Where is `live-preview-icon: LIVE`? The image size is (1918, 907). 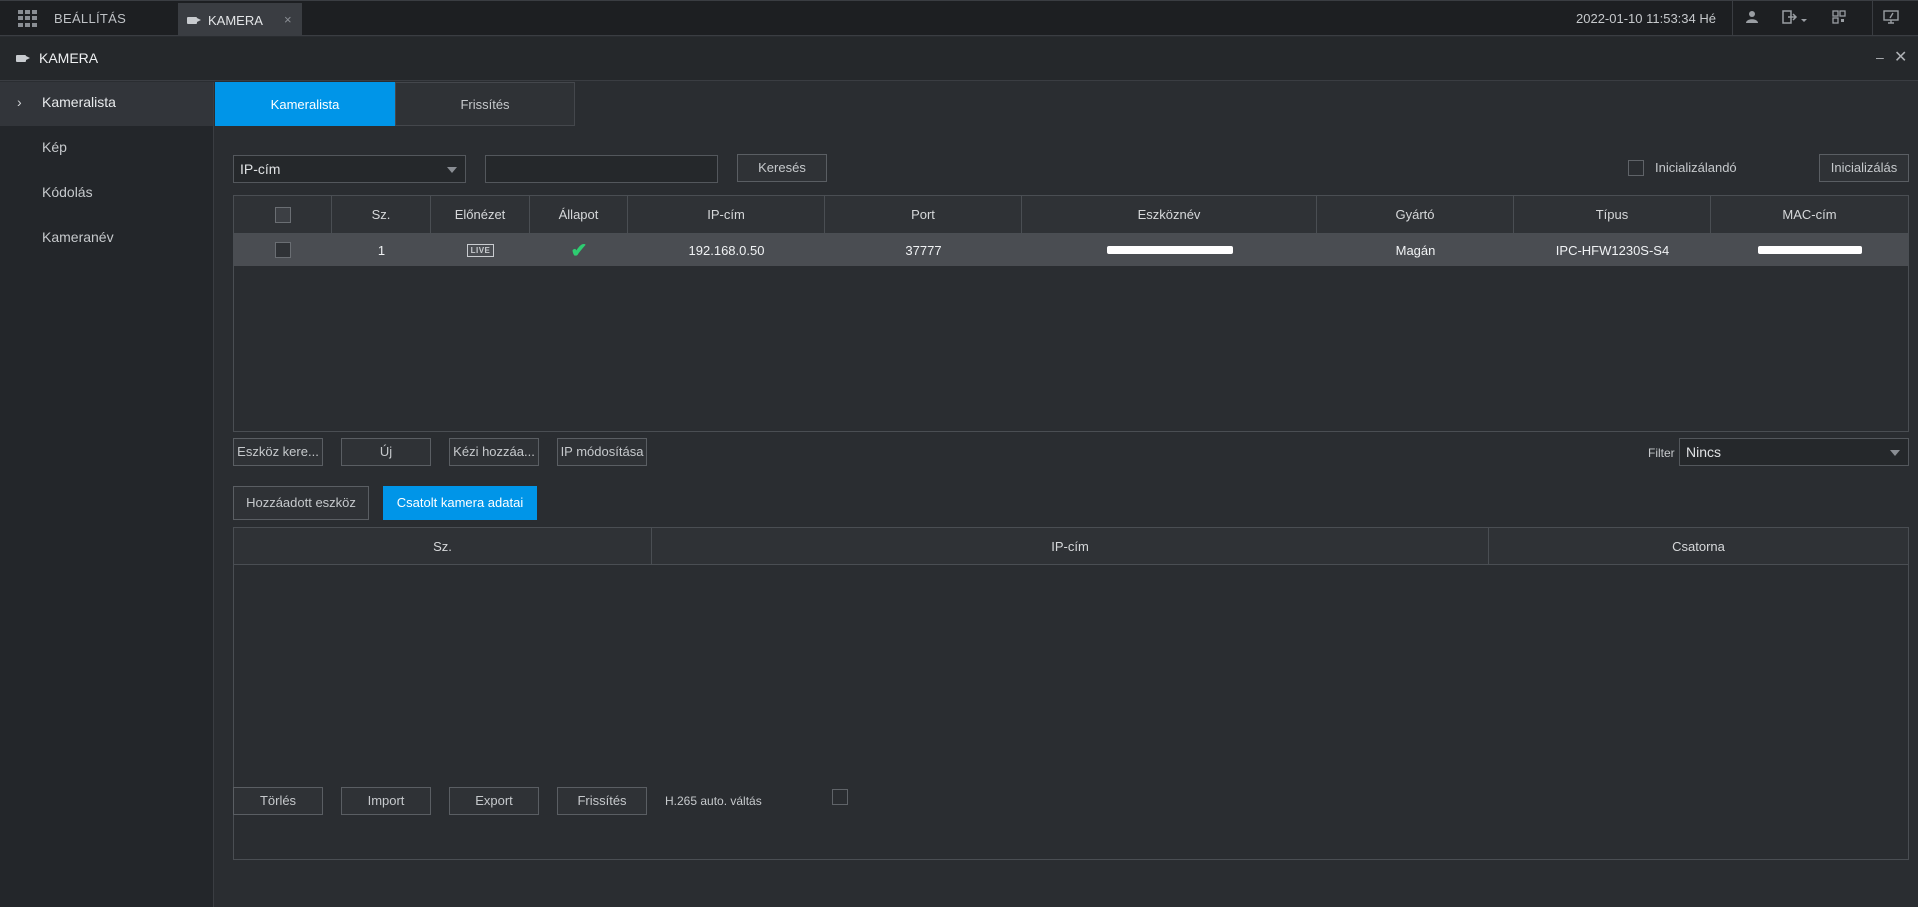
live-preview-icon: LIVE is located at coordinates (480, 250).